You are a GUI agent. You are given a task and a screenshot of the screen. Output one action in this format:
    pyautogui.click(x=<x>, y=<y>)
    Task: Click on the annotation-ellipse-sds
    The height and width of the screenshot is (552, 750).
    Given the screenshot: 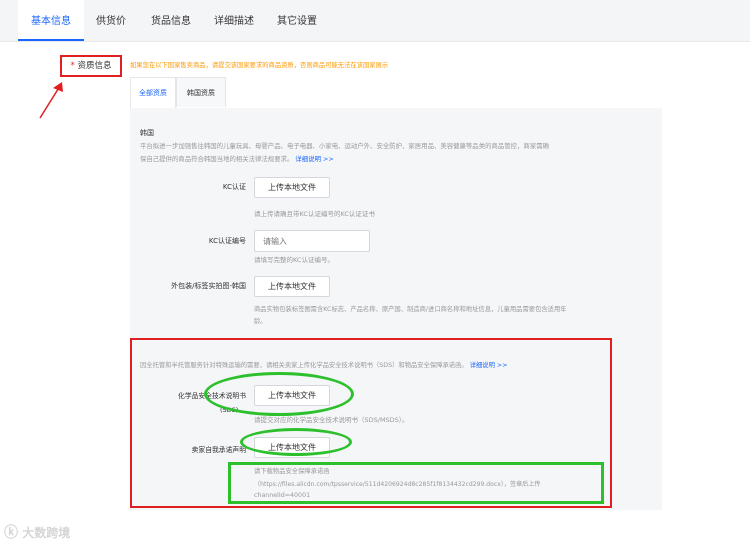 What is the action you would take?
    pyautogui.click(x=279, y=394)
    